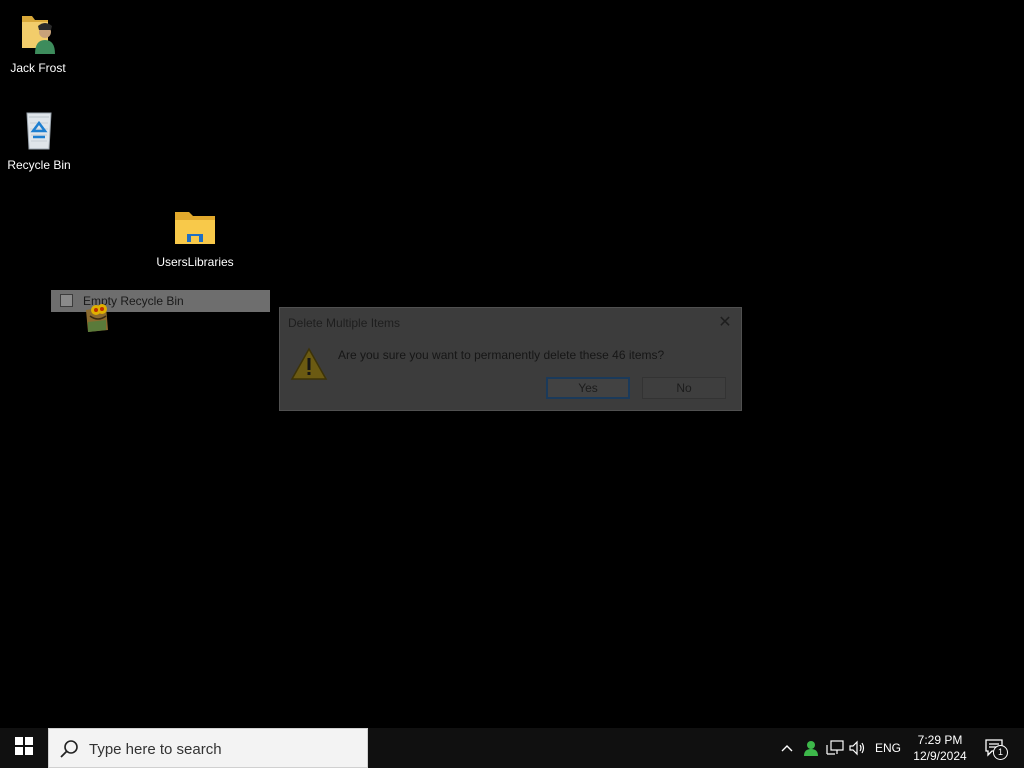 Image resolution: width=1024 pixels, height=768 pixels. I want to click on start-button, so click(24, 748).